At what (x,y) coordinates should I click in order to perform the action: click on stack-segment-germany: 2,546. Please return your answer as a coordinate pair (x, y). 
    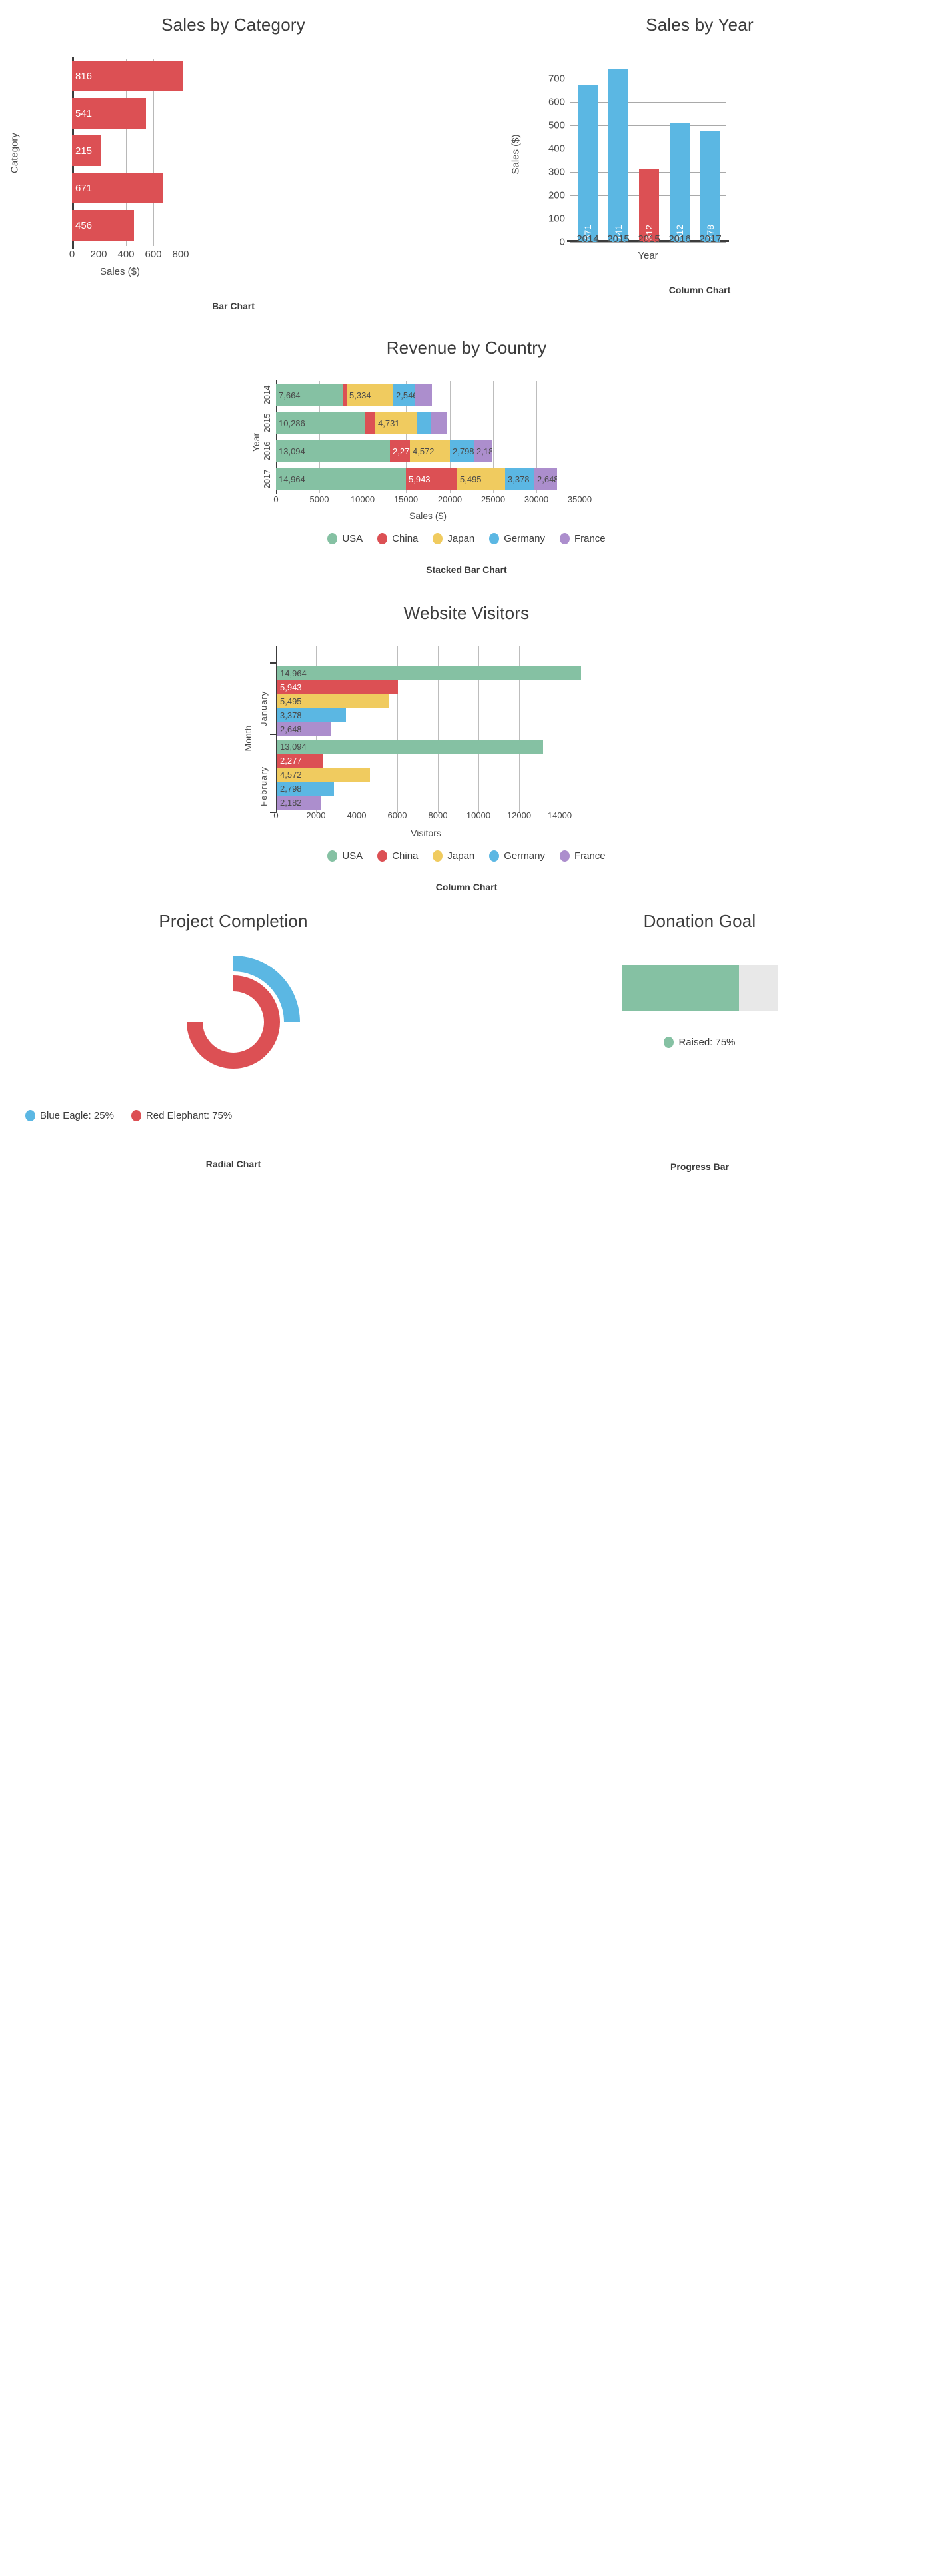
    Looking at the image, I should click on (404, 395).